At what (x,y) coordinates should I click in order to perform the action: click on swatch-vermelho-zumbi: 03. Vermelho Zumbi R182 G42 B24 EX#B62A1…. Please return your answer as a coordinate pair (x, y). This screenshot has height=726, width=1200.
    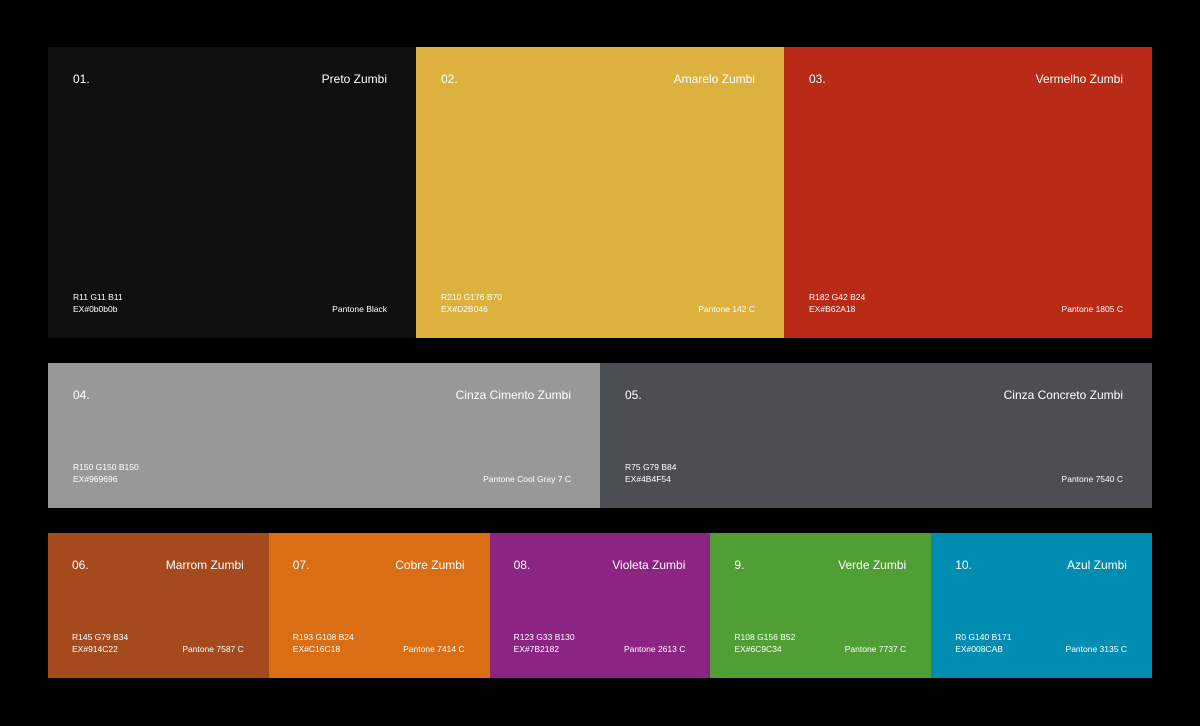
    Looking at the image, I should click on (968, 192).